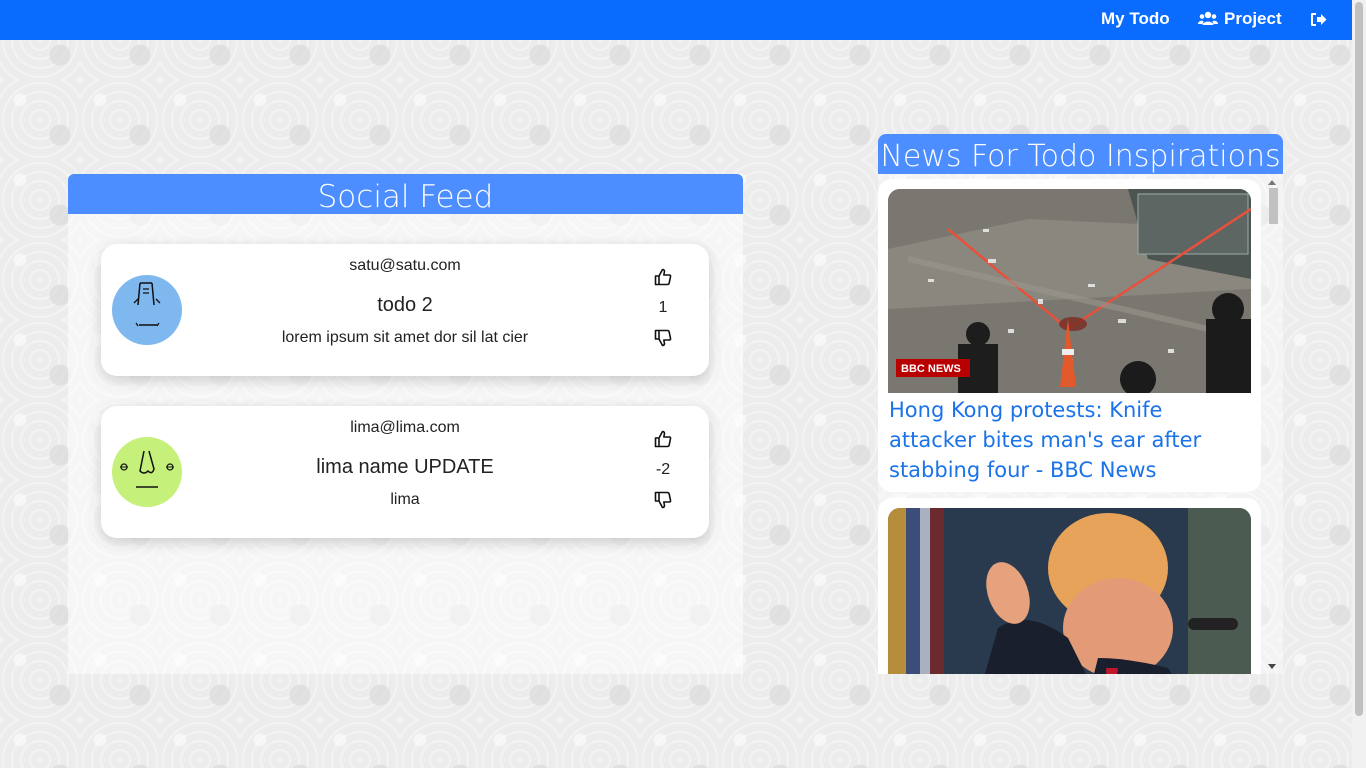 The image size is (1366, 768). I want to click on sign-out-icon, so click(1318, 19).